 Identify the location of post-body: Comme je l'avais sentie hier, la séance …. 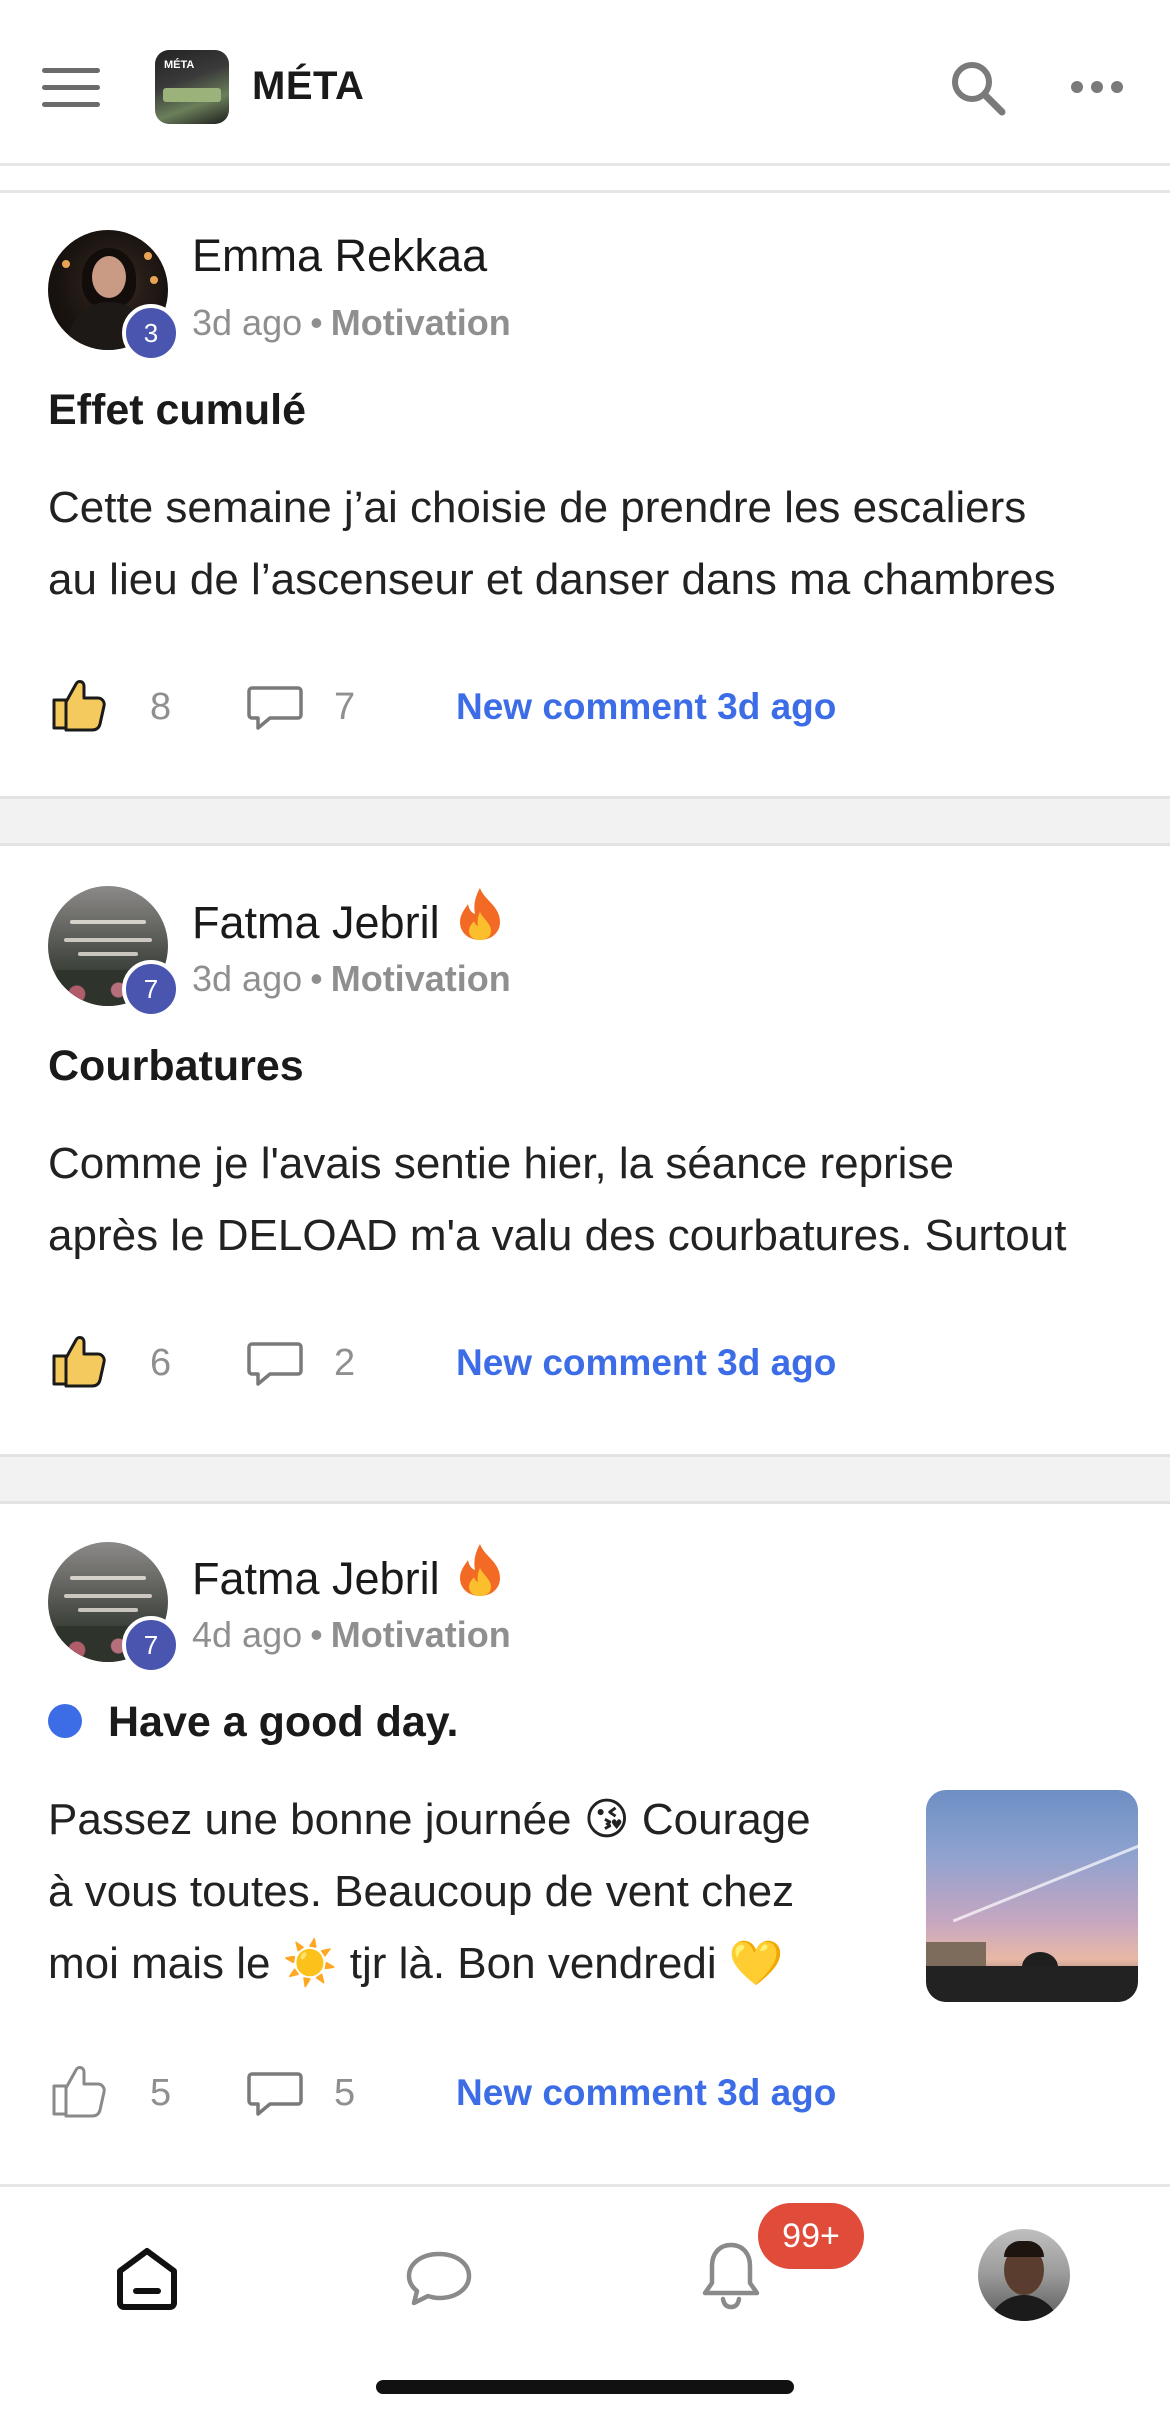
(593, 1200).